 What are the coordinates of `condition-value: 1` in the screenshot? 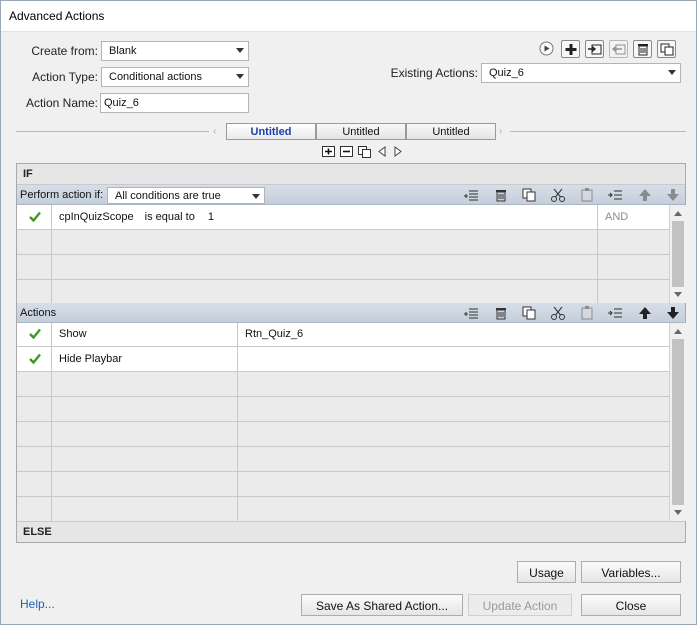 It's located at (211, 217).